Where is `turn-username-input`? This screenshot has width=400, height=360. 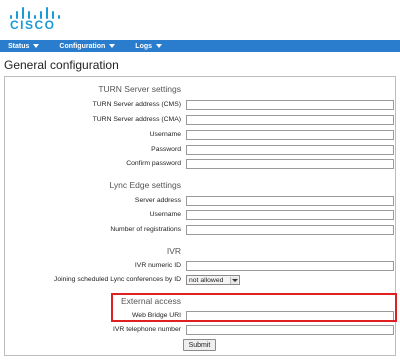
turn-username-input is located at coordinates (290, 135).